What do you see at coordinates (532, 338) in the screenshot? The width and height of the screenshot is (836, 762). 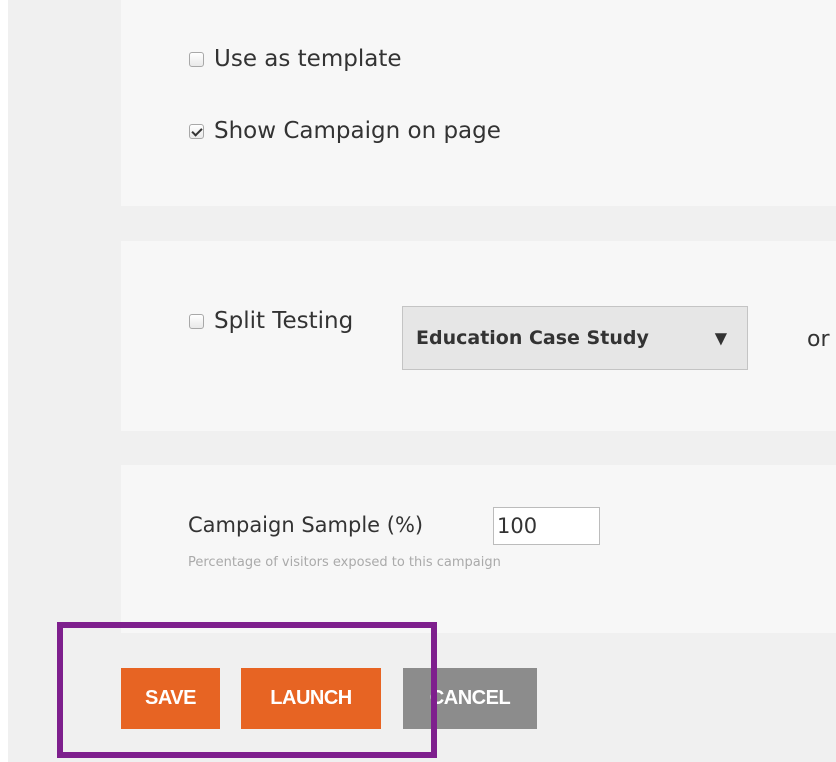 I see `split-testing-selected-value: Education Case Study` at bounding box center [532, 338].